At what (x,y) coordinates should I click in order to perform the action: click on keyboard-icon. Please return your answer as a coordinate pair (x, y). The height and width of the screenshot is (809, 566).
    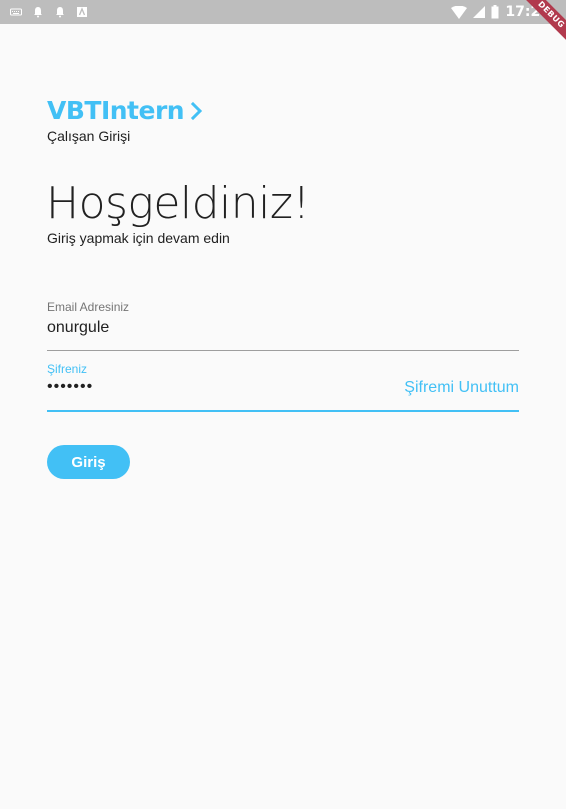
    Looking at the image, I should click on (16, 12).